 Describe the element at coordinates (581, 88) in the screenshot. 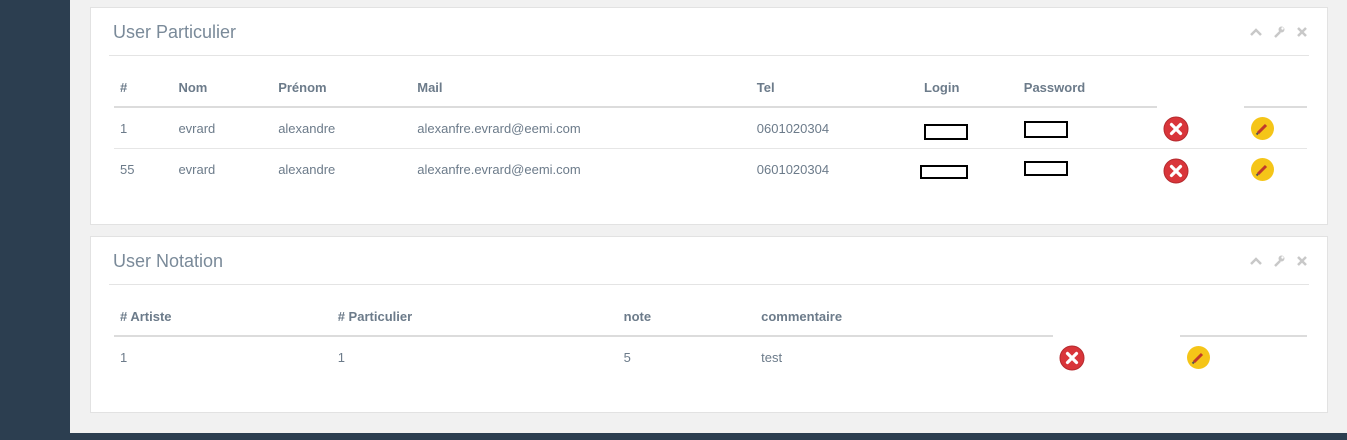

I see `column-header: Mail` at that location.